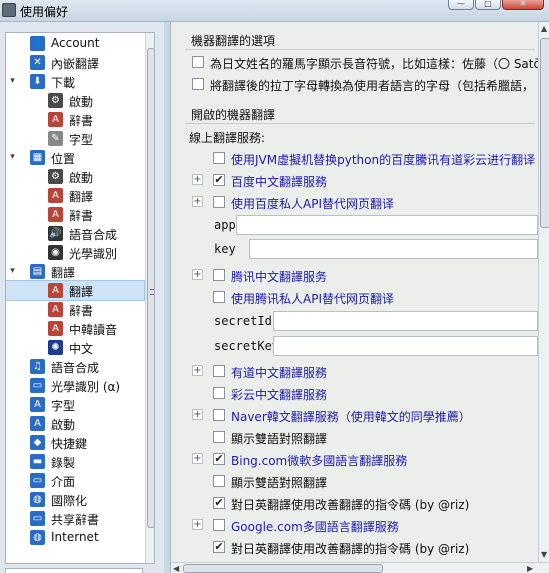 This screenshot has height=573, width=549. Describe the element at coordinates (75, 385) in the screenshot. I see `sidebar-item: ▭ 光學識別 (α)` at that location.